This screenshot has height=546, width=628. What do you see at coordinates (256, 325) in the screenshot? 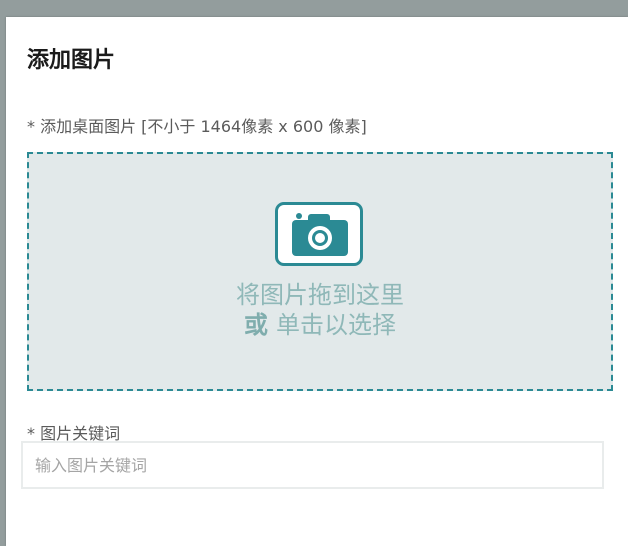
I see `dropzone-or-word: 或` at bounding box center [256, 325].